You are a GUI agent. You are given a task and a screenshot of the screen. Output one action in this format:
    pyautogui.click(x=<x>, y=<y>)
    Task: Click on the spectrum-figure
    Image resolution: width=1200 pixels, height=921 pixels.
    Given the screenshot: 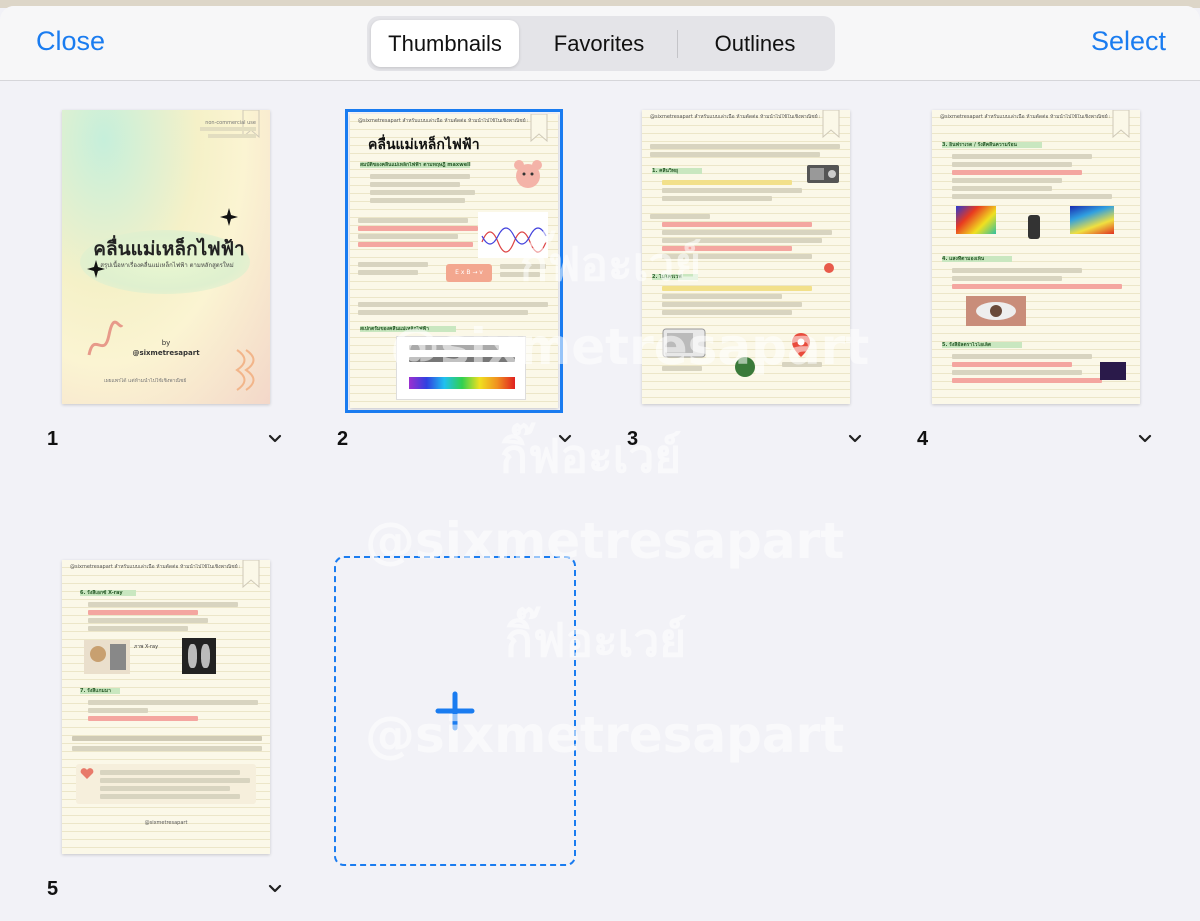 What is the action you would take?
    pyautogui.click(x=461, y=368)
    